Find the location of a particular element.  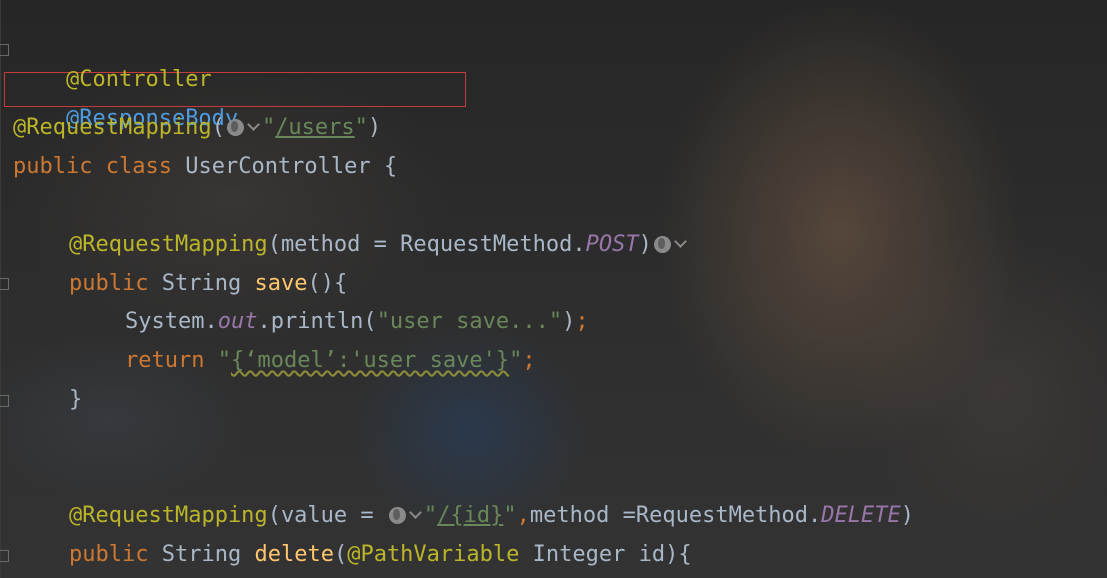

keyword: class is located at coordinates (138, 166).